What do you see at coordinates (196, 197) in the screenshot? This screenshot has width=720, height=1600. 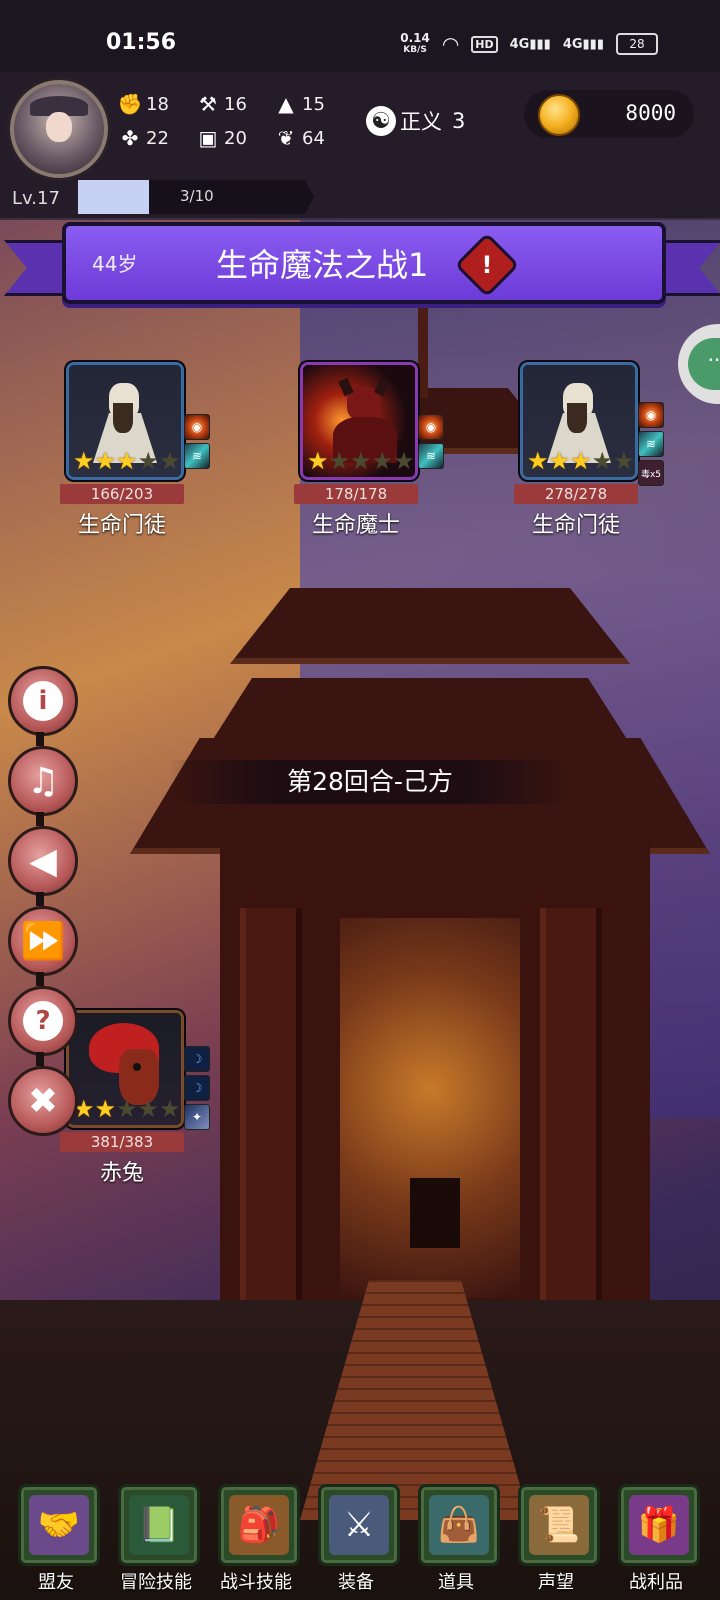 I see `xp-bar: 3/10` at bounding box center [196, 197].